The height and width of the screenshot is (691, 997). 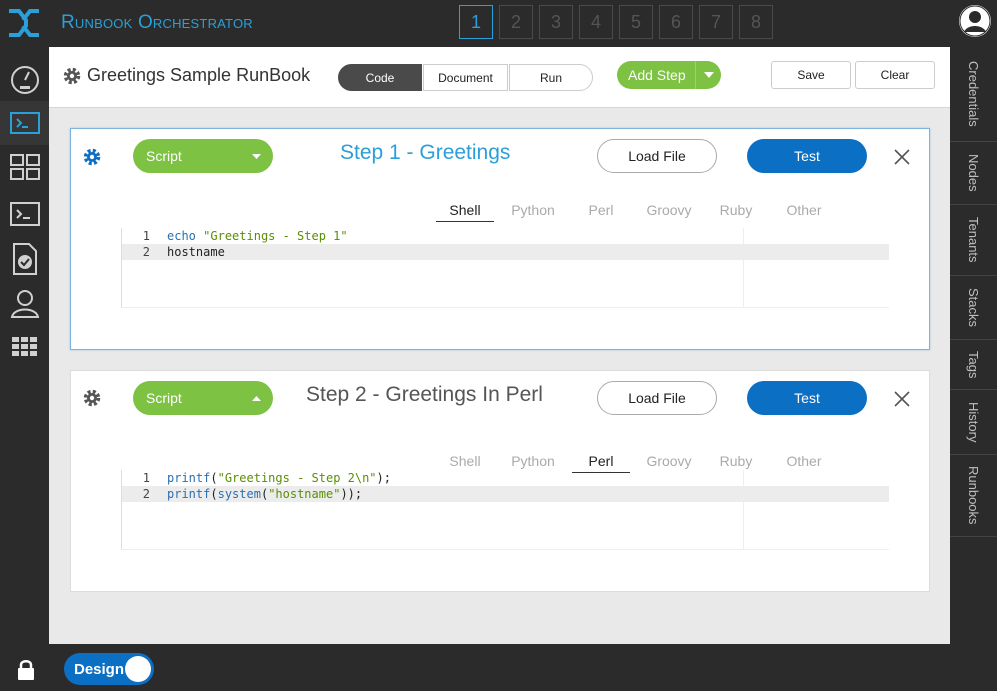 I want to click on mode-document-tab: Document, so click(x=465, y=77).